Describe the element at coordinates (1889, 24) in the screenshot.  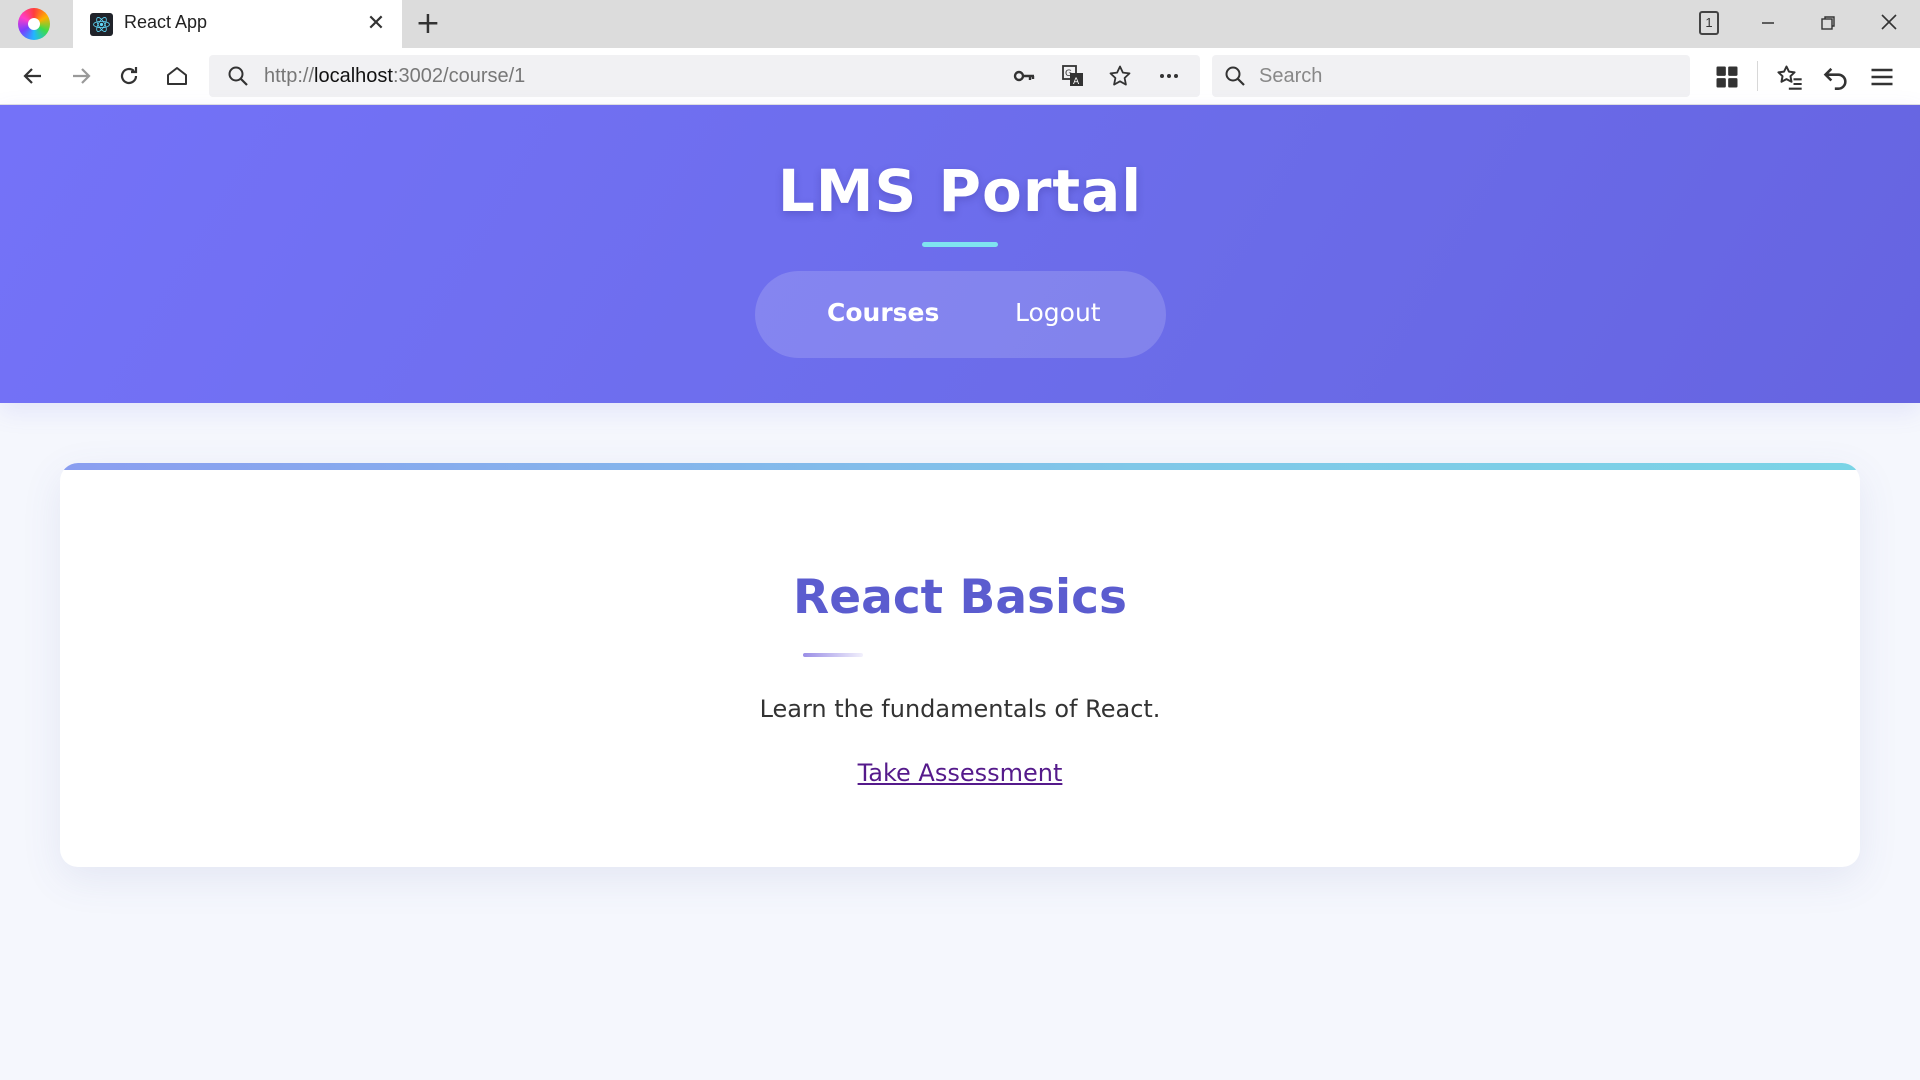
I see `close-window-icon` at that location.